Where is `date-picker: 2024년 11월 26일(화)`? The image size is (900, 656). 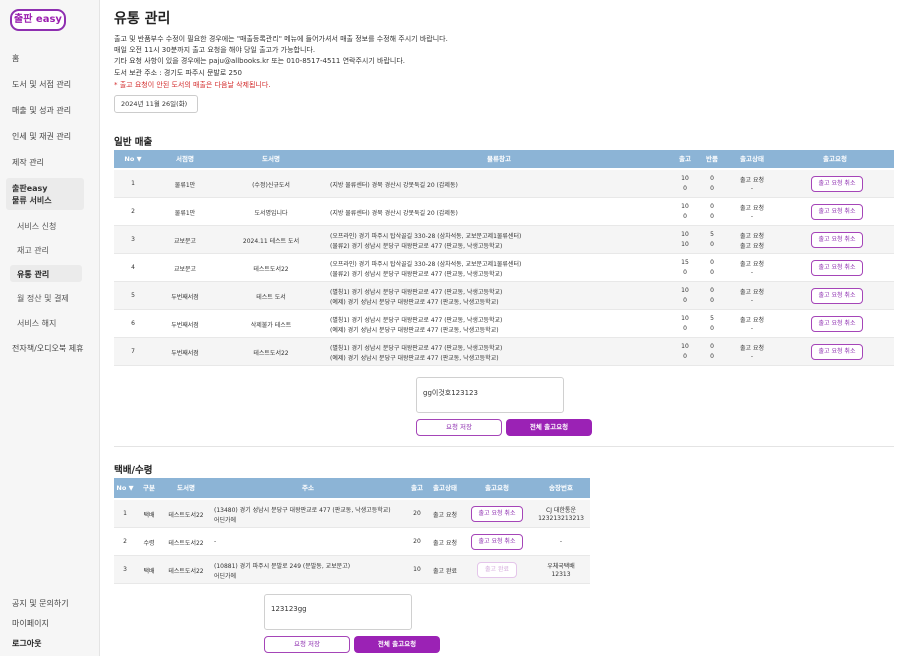 date-picker: 2024년 11월 26일(화) is located at coordinates (156, 104).